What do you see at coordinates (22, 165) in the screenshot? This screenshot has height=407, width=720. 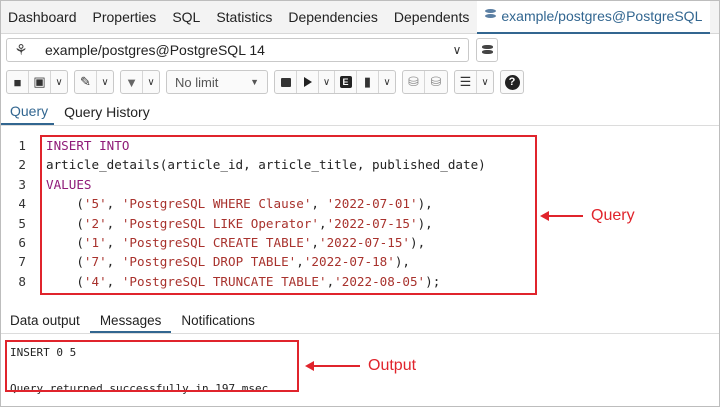 I see `line-number: 2` at bounding box center [22, 165].